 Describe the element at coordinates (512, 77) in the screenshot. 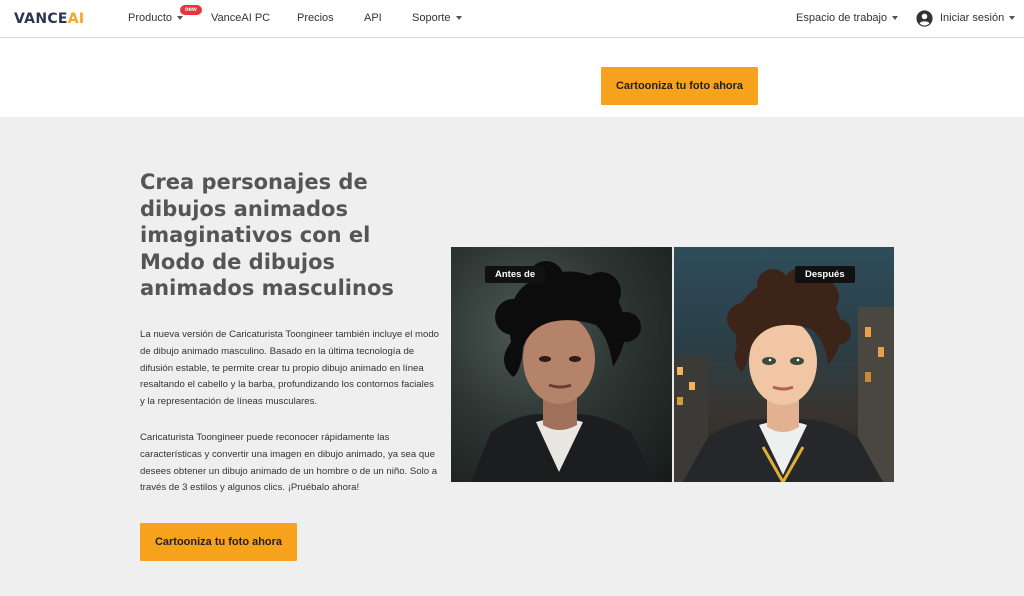

I see `previous-section: Cartooniza tu foto ahora` at that location.